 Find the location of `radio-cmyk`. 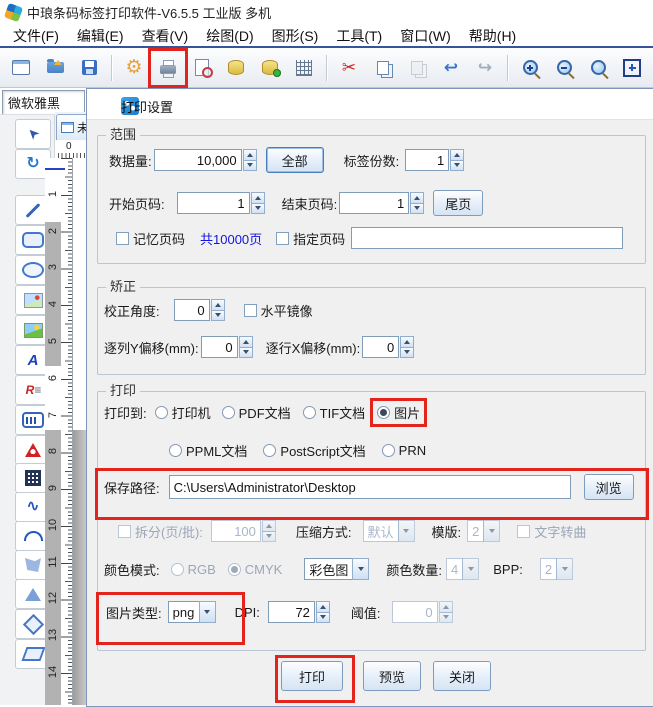

radio-cmyk is located at coordinates (234, 569).